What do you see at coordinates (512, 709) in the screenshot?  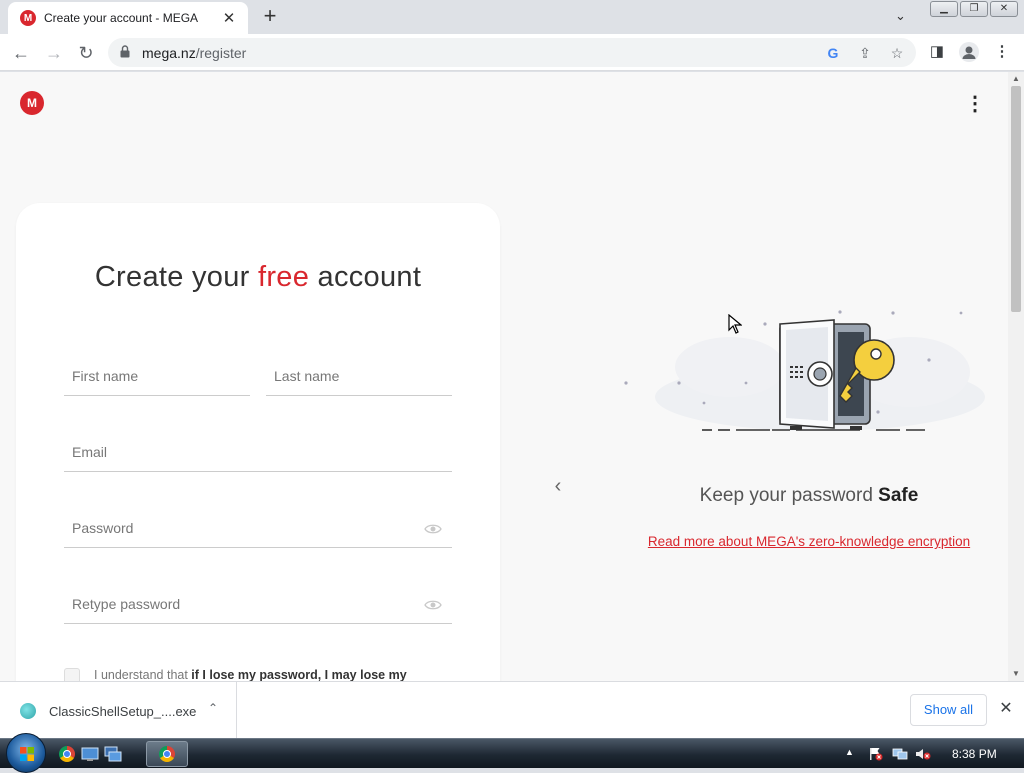 I see `download-bar: ClassicShellSetup_....exe ⌃ Show all ✕` at bounding box center [512, 709].